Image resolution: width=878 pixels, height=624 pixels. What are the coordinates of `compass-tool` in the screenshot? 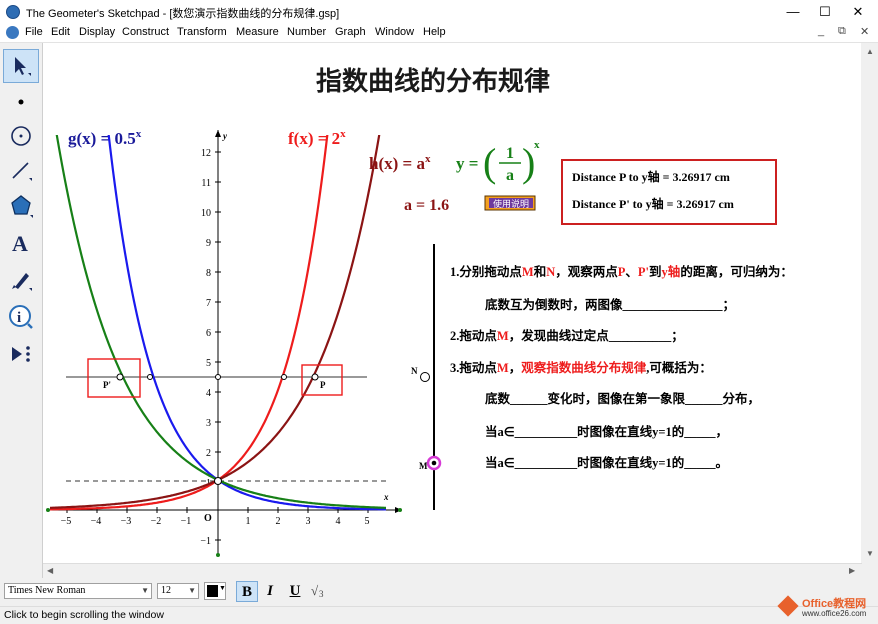 It's located at (21, 136).